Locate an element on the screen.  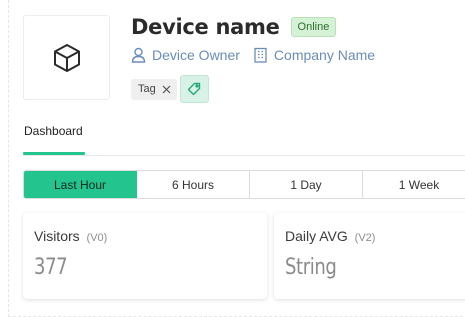
building-icon is located at coordinates (260, 55).